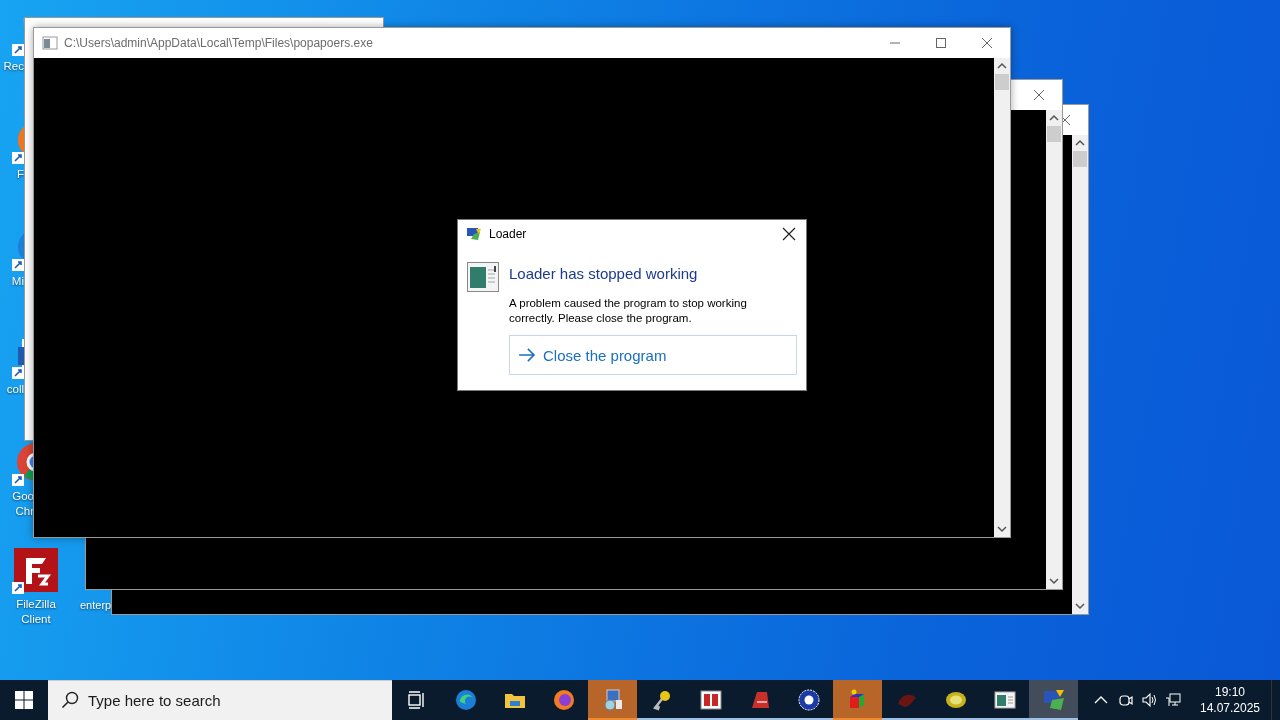 This screenshot has width=1280, height=720. Describe the element at coordinates (1230, 708) in the screenshot. I see `clock-date: 14.07.2025` at that location.